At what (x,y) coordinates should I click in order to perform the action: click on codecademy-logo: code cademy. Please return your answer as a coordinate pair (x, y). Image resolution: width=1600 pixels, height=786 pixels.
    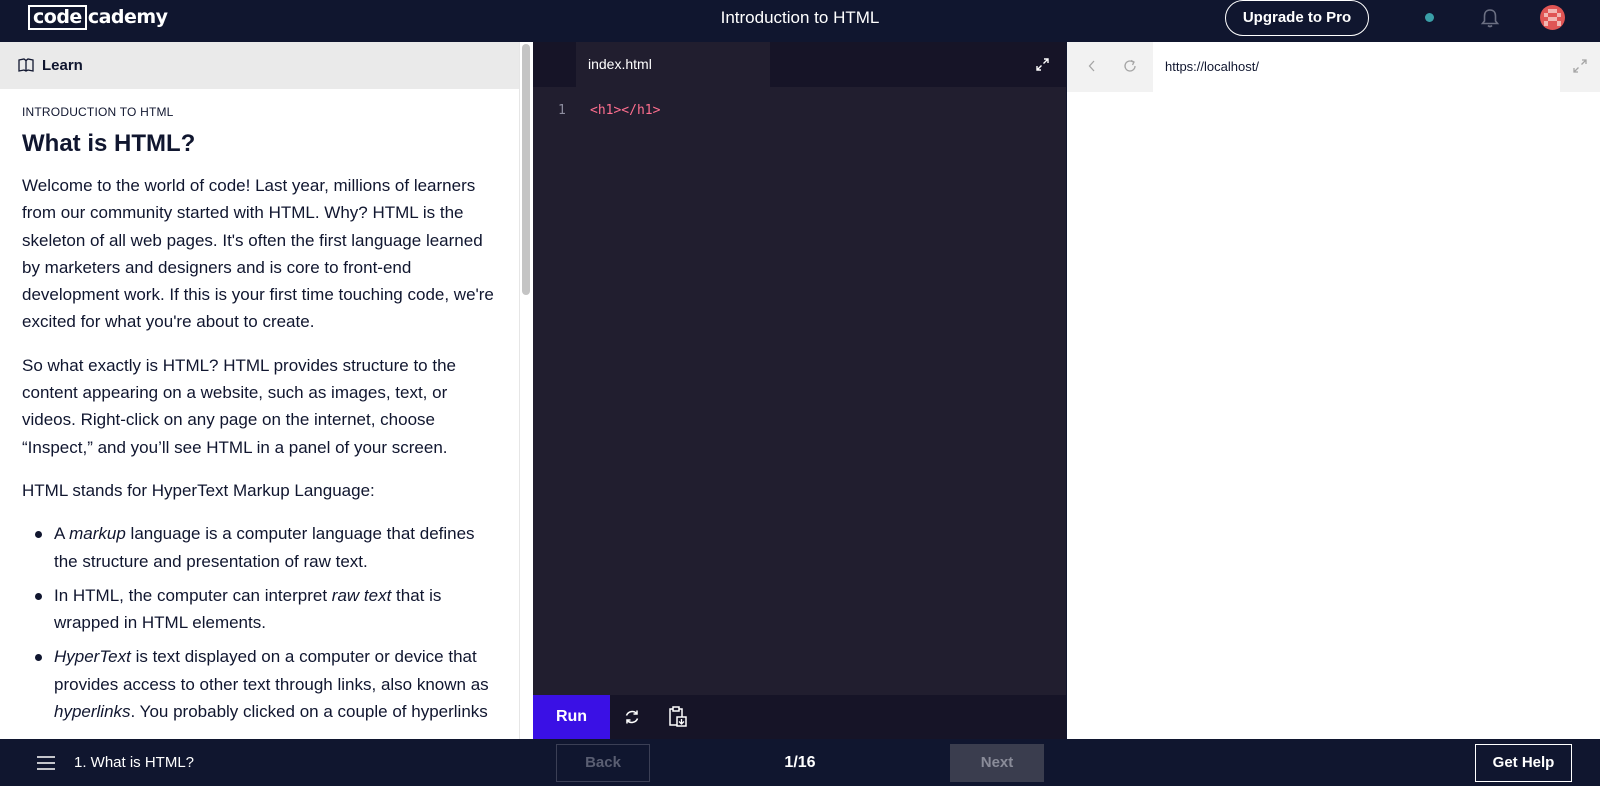
    Looking at the image, I should click on (98, 17).